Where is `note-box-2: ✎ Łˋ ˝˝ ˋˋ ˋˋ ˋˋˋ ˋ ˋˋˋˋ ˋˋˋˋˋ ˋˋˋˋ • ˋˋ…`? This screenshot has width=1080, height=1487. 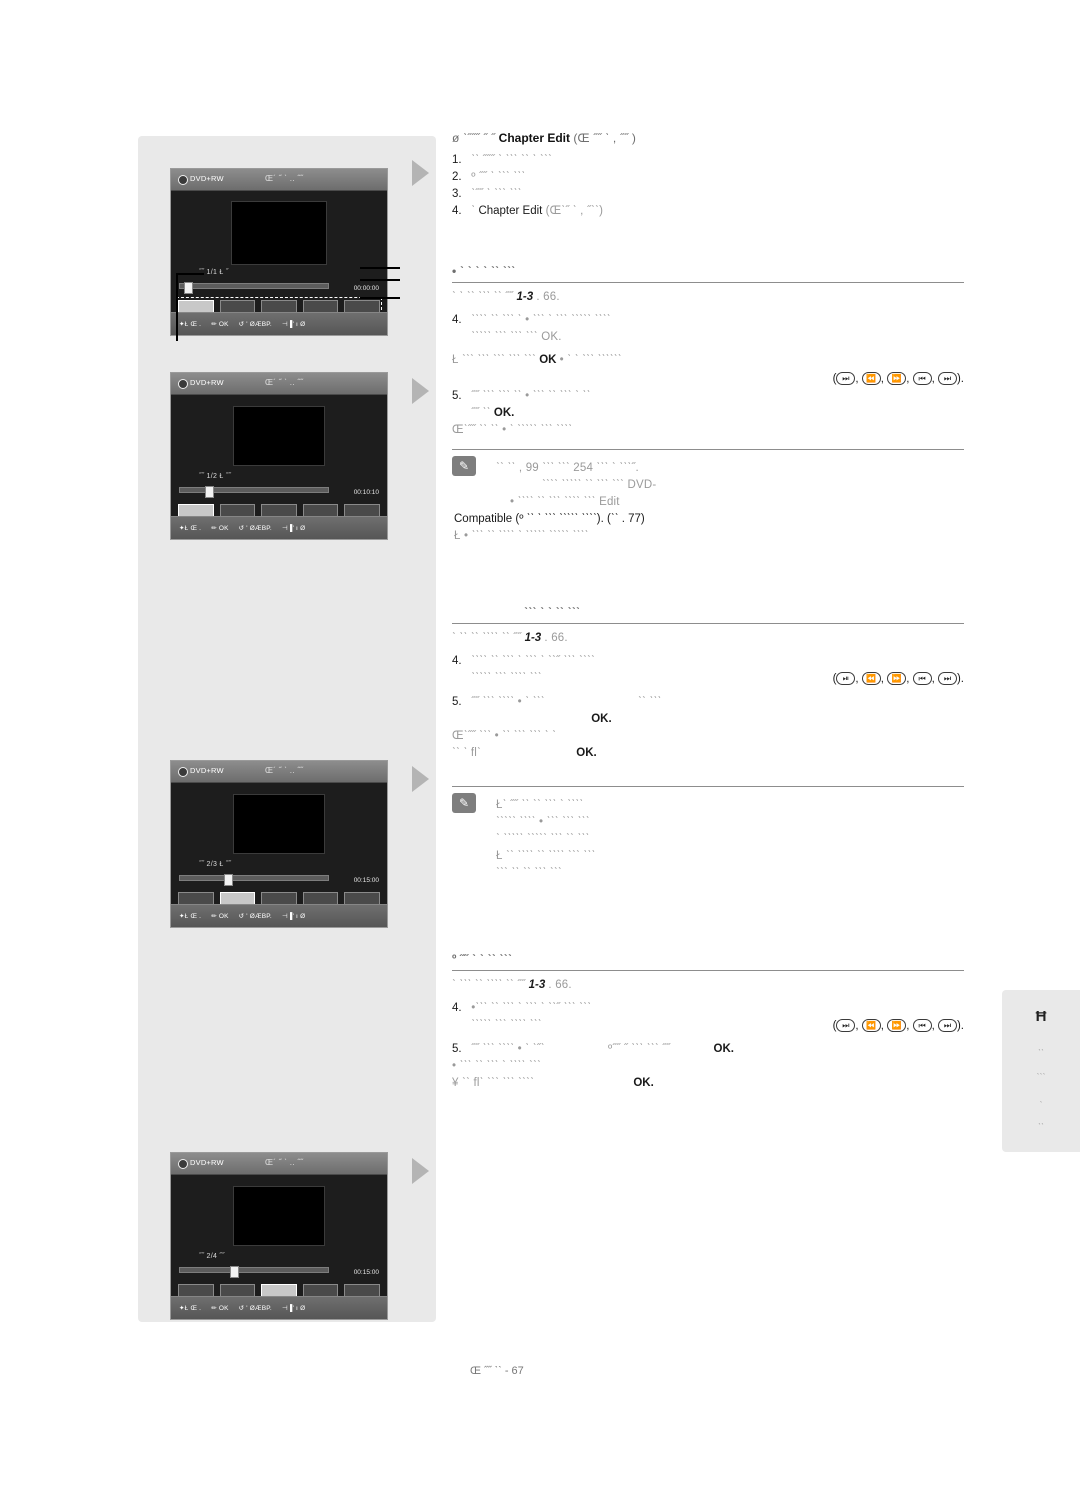 note-box-2: ✎ Łˋ ˝˝ ˋˋ ˋˋ ˋˋˋ ˋ ˋˋˋˋ ˋˋˋˋˋ ˋˋˋˋ • ˋˋ… is located at coordinates (708, 834).